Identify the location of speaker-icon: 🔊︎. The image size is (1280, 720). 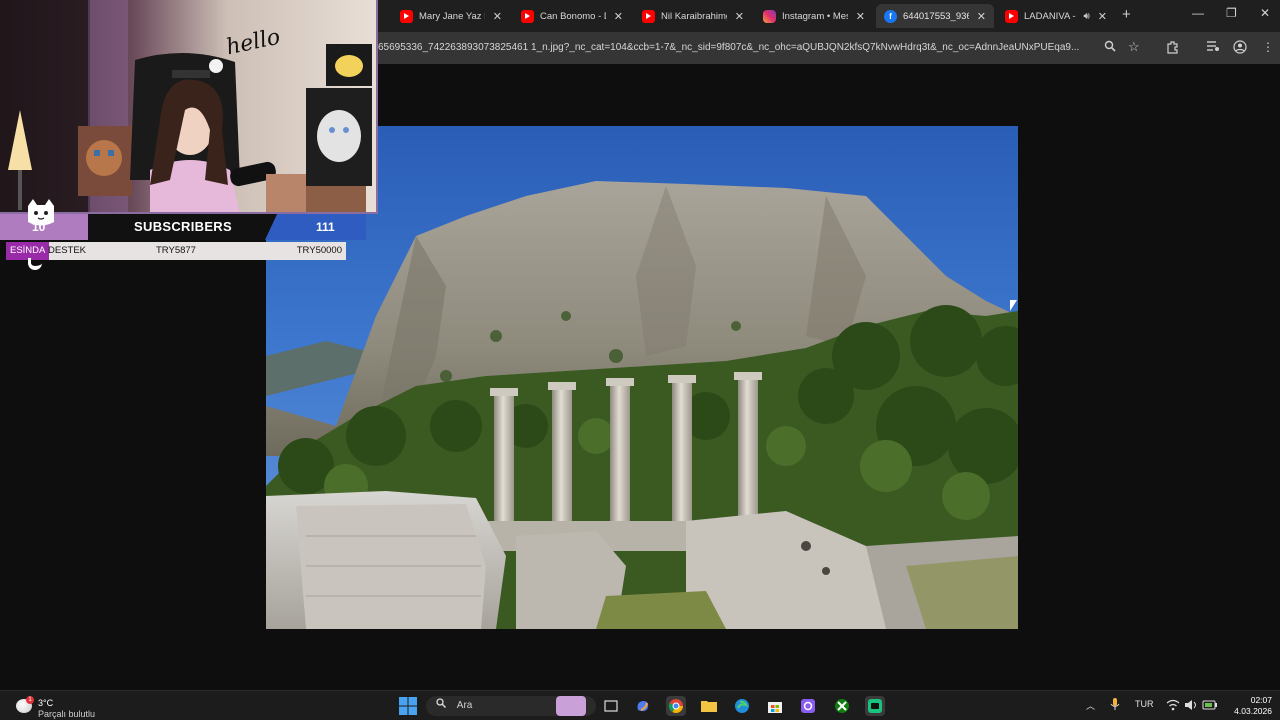
(1086, 16).